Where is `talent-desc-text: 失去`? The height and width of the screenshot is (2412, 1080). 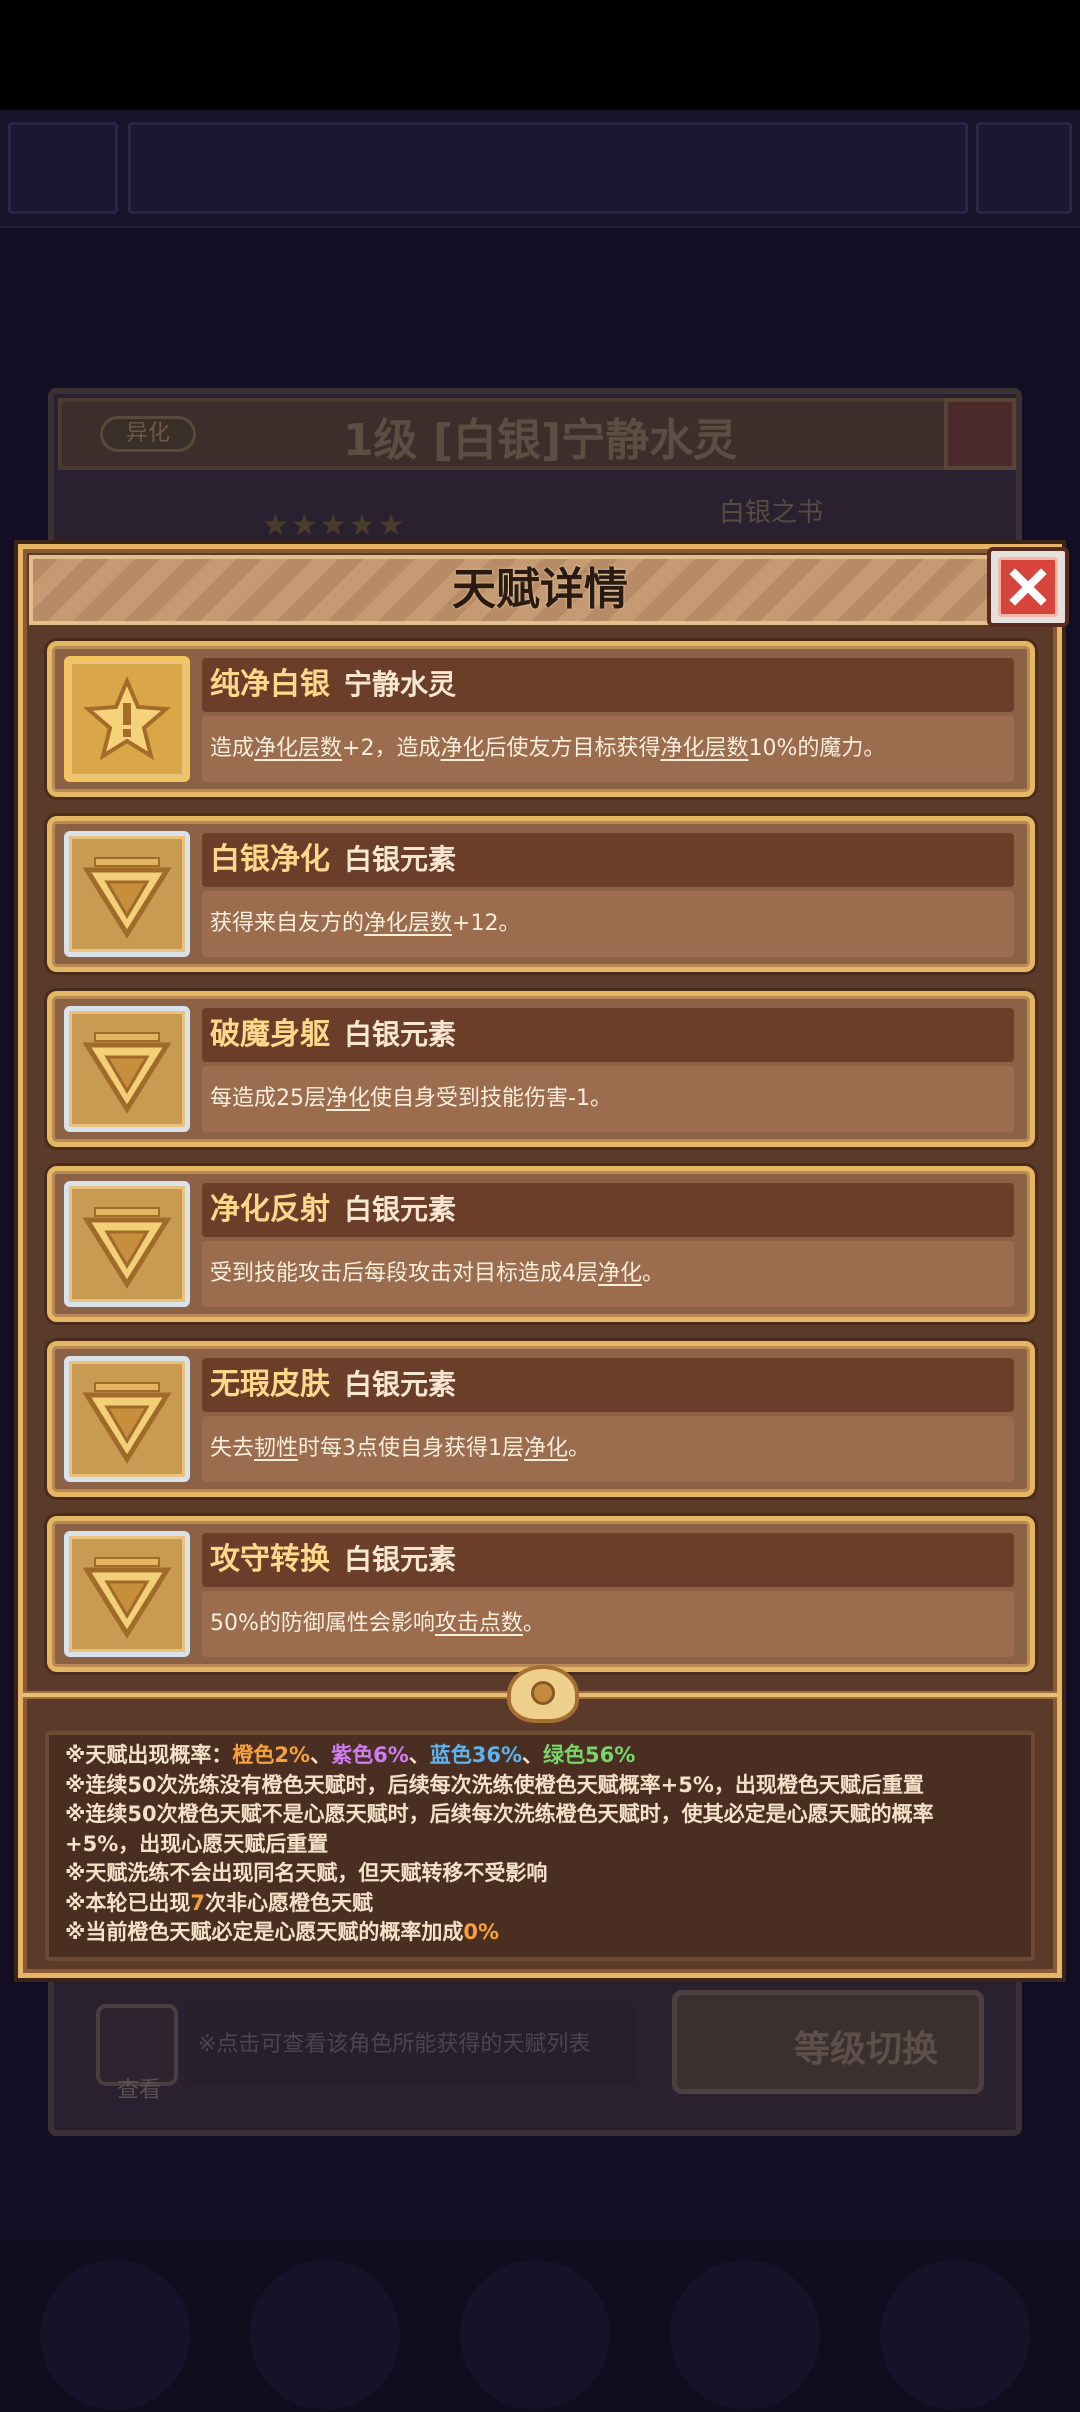 talent-desc-text: 失去 is located at coordinates (232, 1448).